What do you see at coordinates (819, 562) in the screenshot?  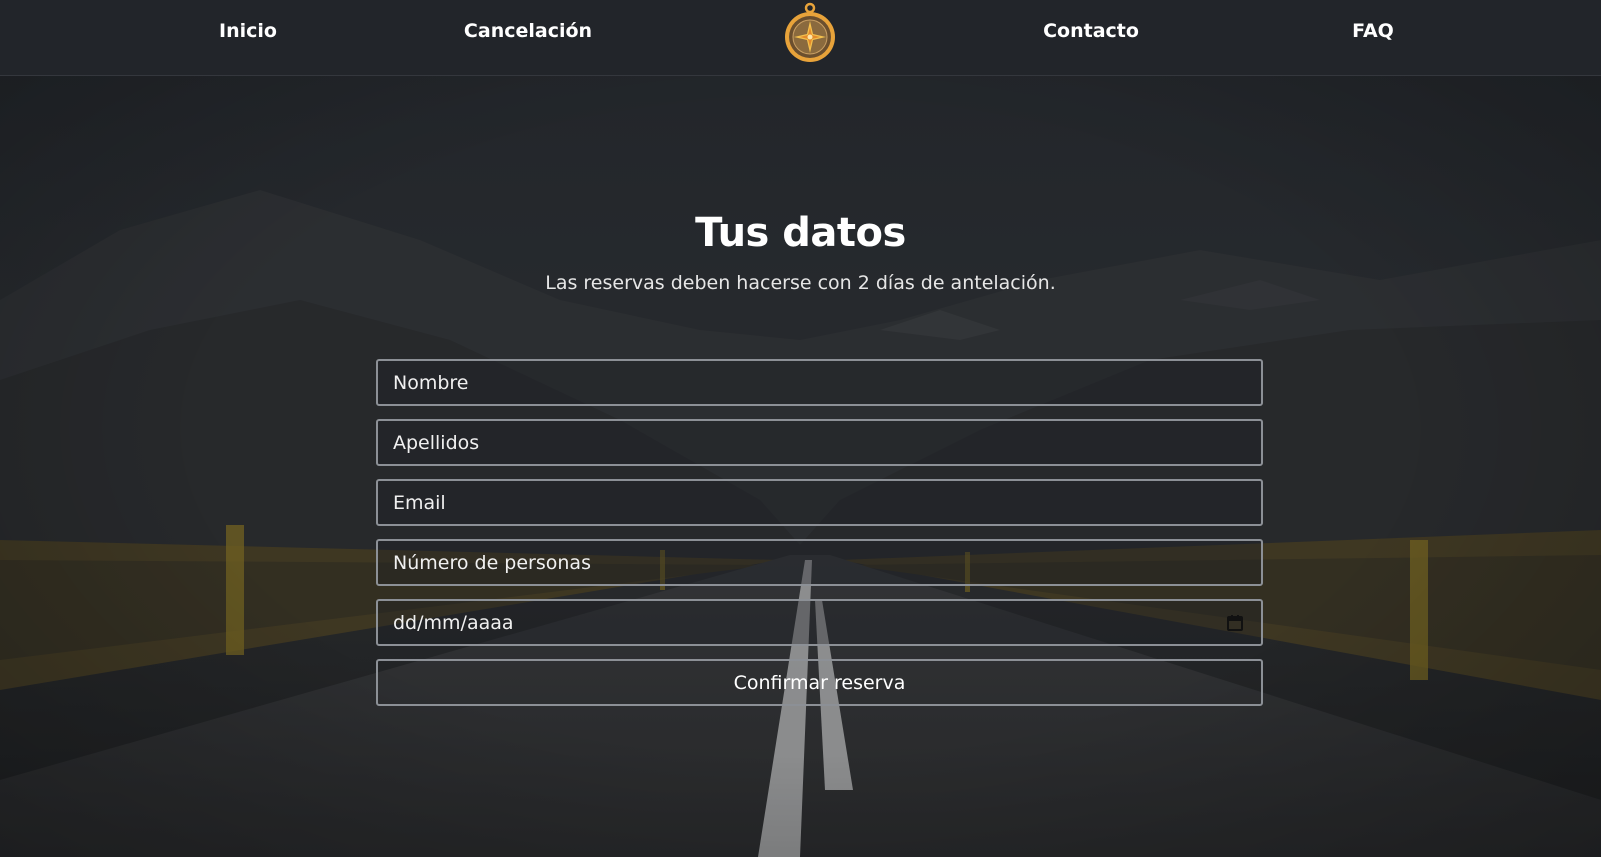 I see `personas-input` at bounding box center [819, 562].